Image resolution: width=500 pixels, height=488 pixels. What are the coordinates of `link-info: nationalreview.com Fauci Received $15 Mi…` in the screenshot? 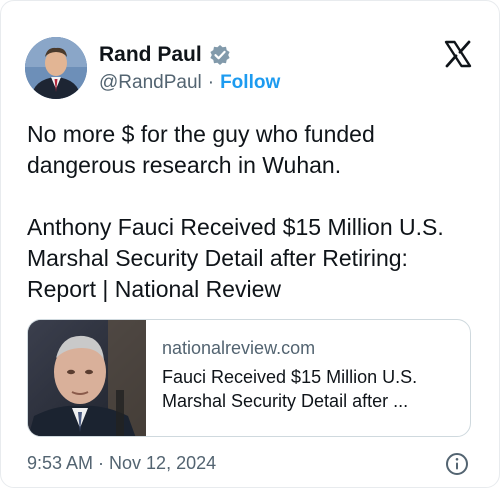 It's located at (299, 378).